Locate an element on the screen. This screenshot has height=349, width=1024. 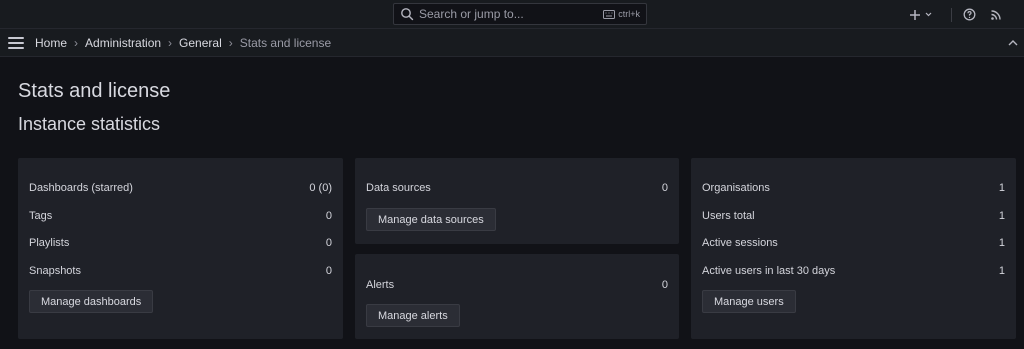
manage-users-button: Manage users is located at coordinates (749, 301).